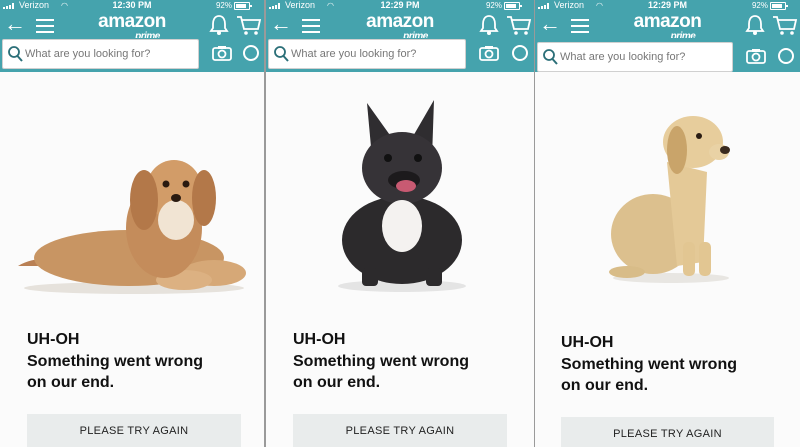  I want to click on cavapoo-dog-image, so click(132, 227).